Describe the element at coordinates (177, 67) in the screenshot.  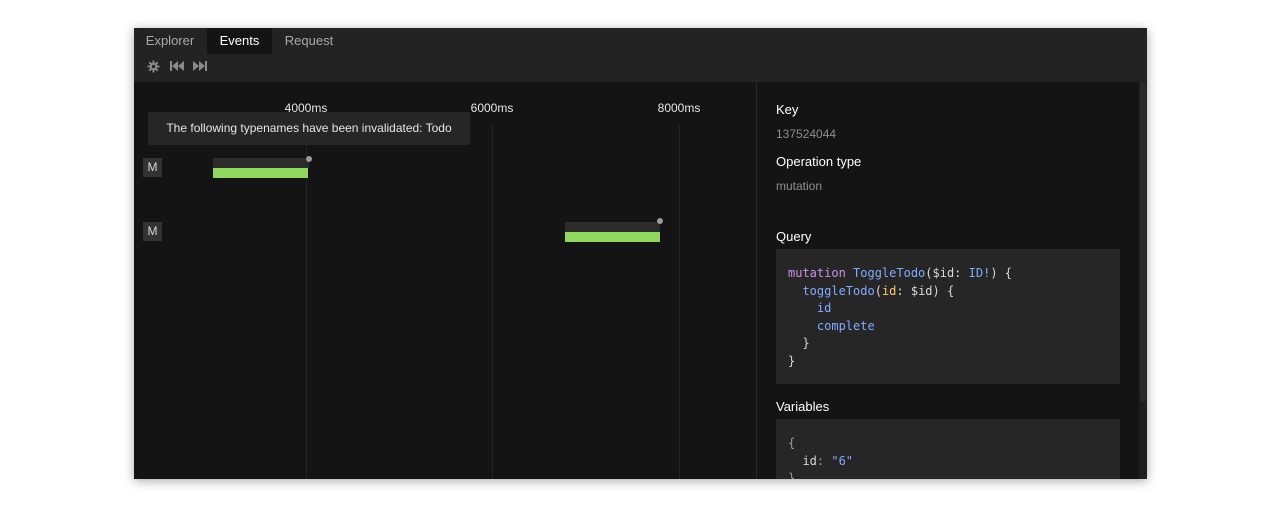
I see `skip-back-icon` at that location.